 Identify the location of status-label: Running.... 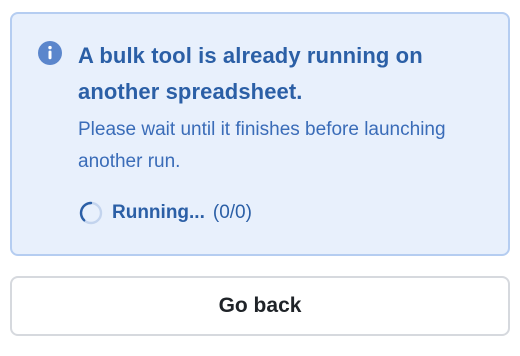
(158, 212).